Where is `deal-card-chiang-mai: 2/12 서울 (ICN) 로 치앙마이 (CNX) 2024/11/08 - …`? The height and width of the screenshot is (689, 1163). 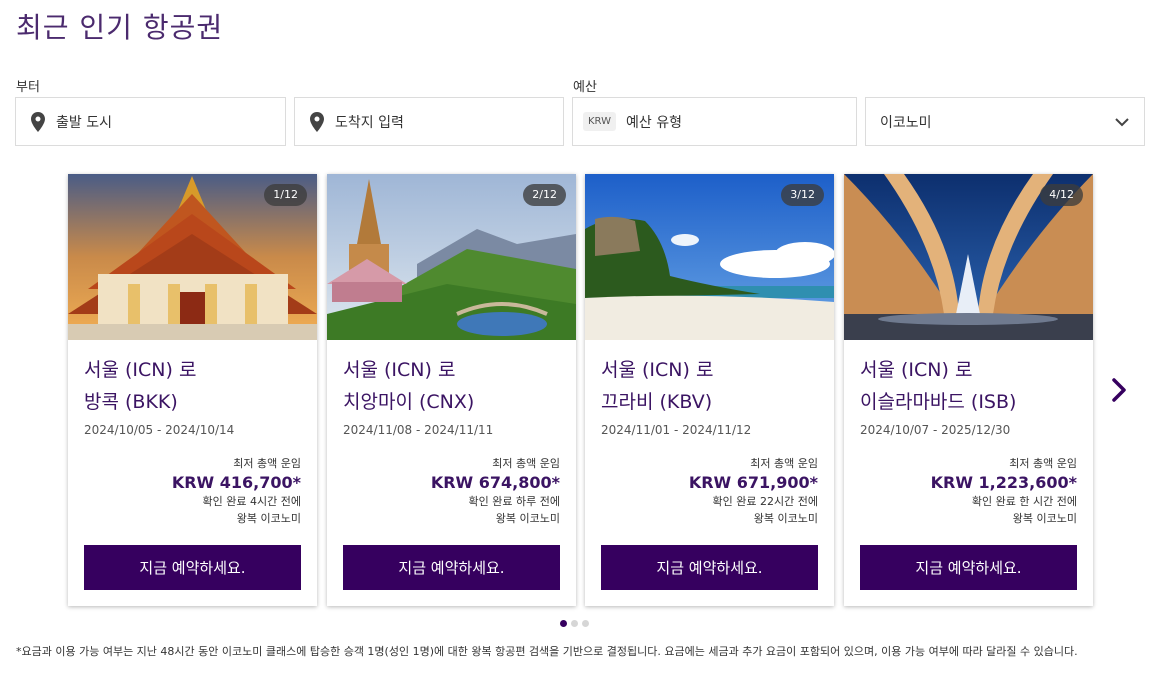 deal-card-chiang-mai: 2/12 서울 (ICN) 로 치앙마이 (CNX) 2024/11/08 - … is located at coordinates (451, 390).